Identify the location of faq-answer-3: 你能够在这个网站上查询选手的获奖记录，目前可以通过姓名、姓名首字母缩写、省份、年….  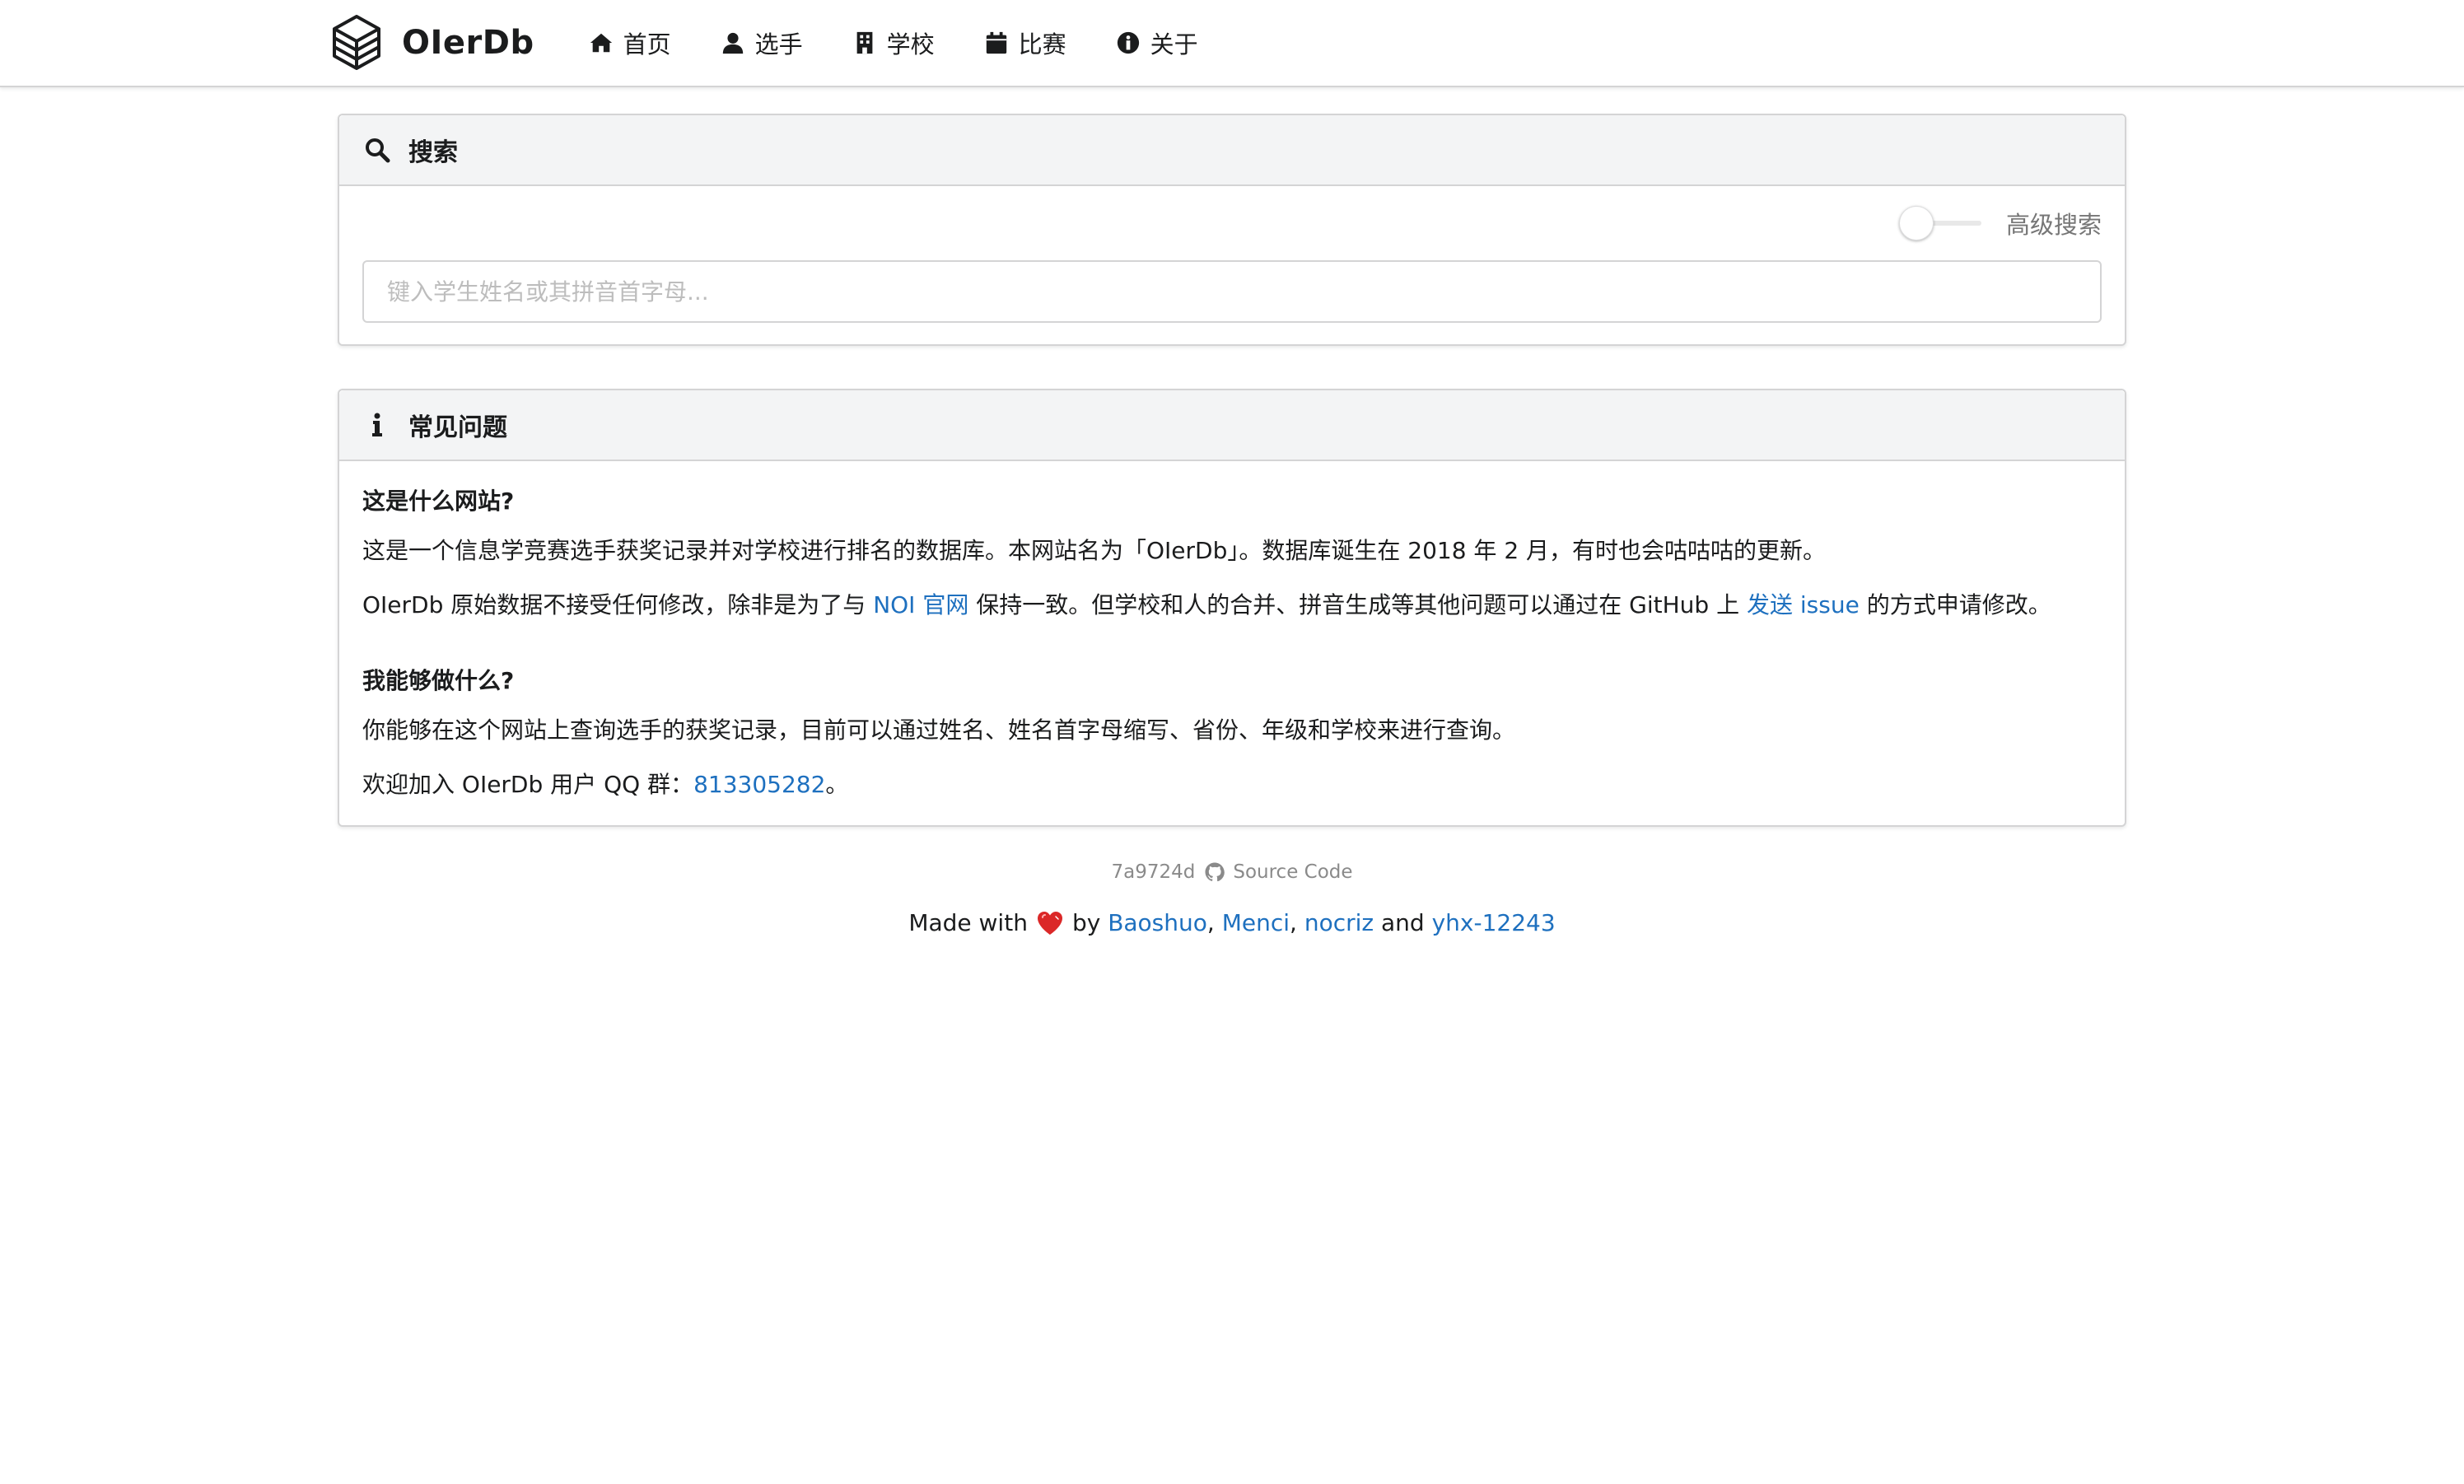
(939, 730).